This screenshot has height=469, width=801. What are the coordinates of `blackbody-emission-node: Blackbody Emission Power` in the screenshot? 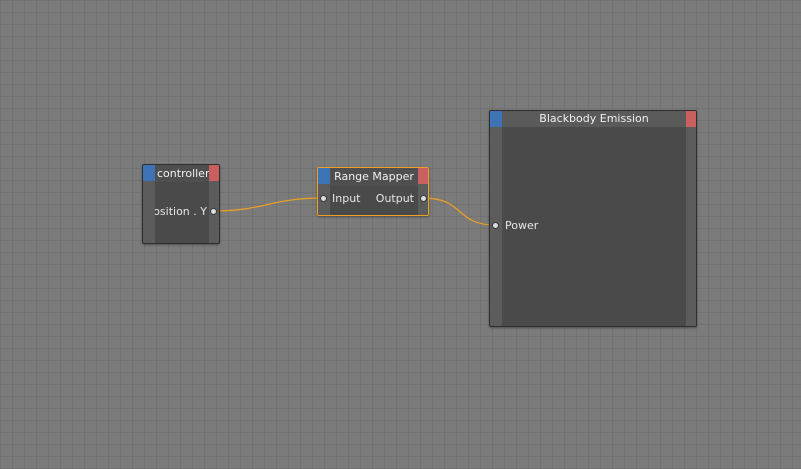 It's located at (593, 218).